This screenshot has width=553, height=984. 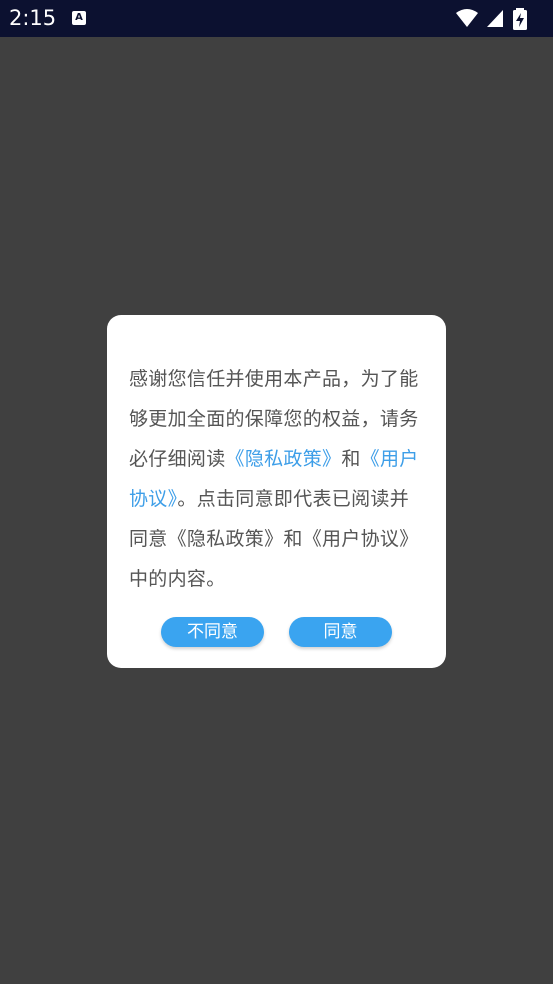 What do you see at coordinates (212, 632) in the screenshot?
I see `disagree-button: 不同意` at bounding box center [212, 632].